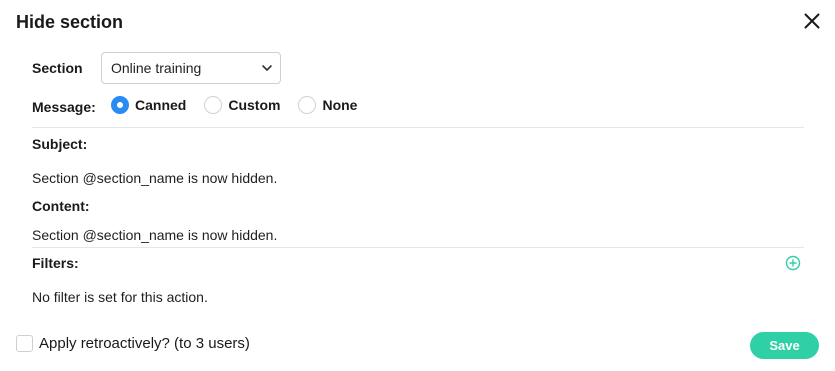  Describe the element at coordinates (60, 144) in the screenshot. I see `subject-label: Subject:` at that location.